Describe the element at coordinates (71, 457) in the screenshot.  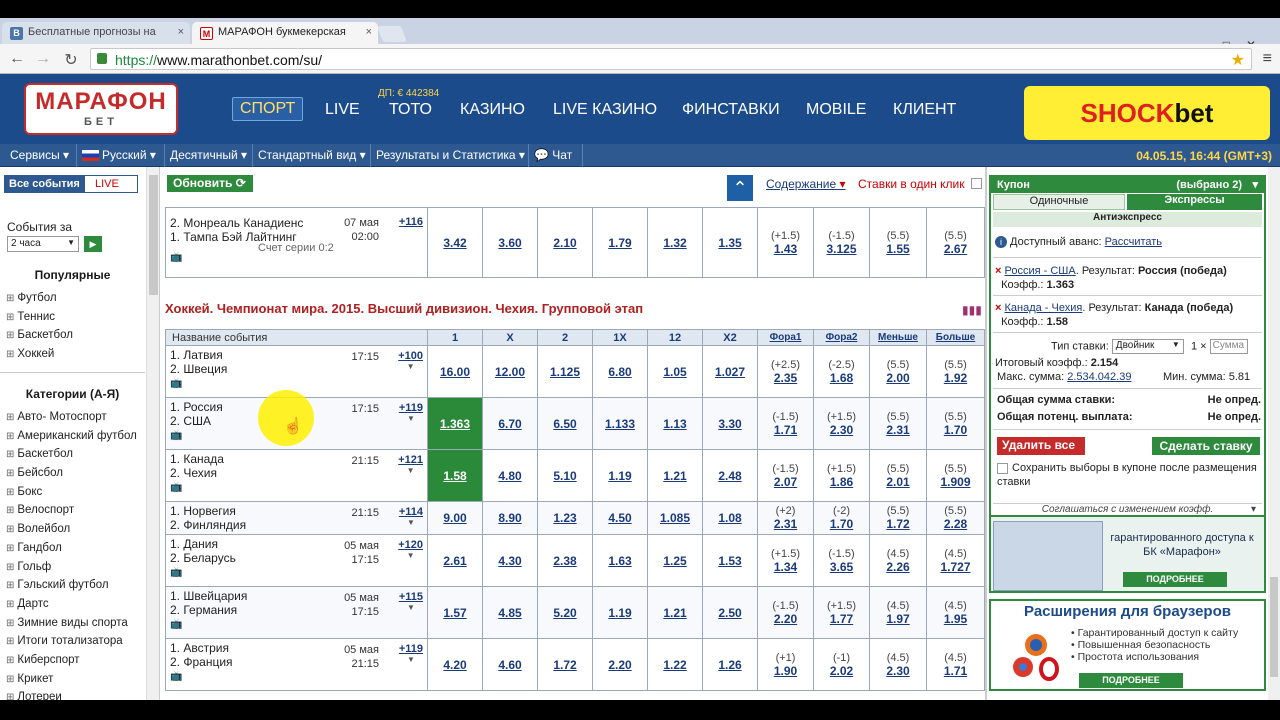
I see `category-item: Баскетбол` at that location.